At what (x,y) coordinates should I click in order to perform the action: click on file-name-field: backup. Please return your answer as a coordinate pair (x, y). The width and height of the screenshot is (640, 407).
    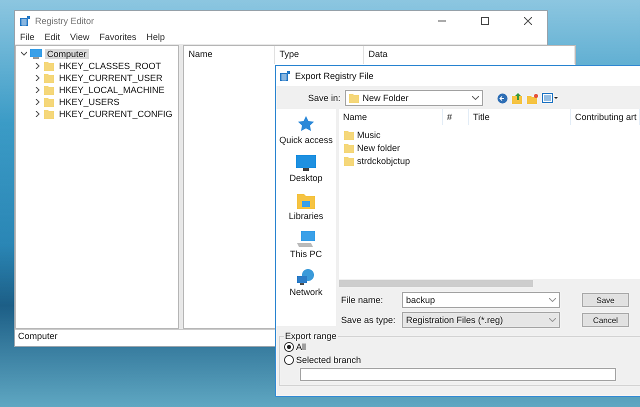
    Looking at the image, I should click on (481, 300).